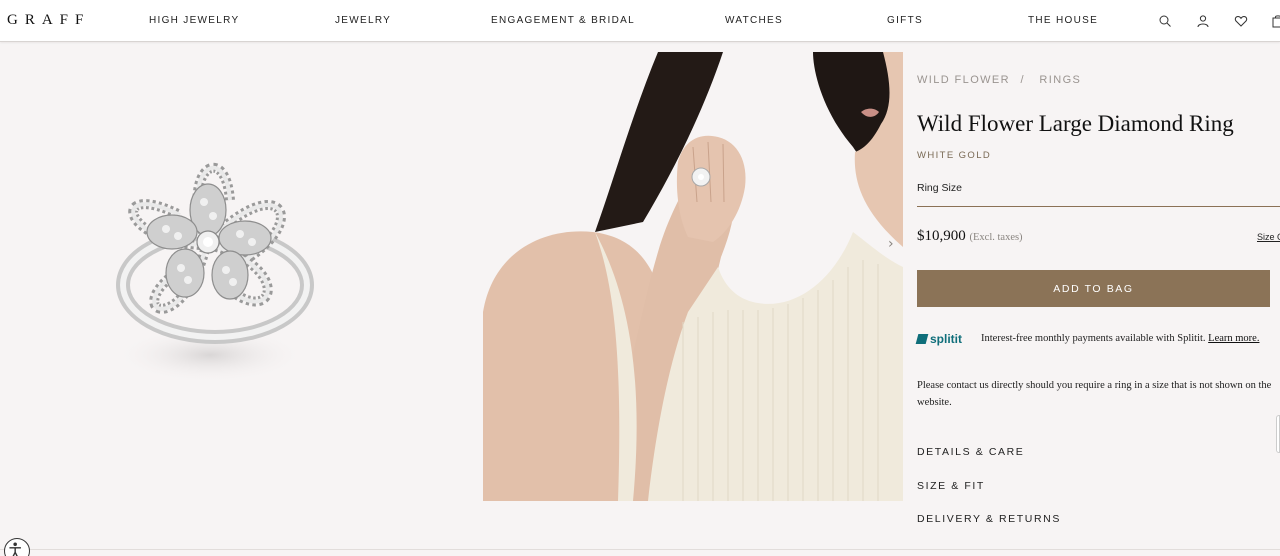 This screenshot has width=1280, height=556. I want to click on product-price: $10,900, so click(941, 236).